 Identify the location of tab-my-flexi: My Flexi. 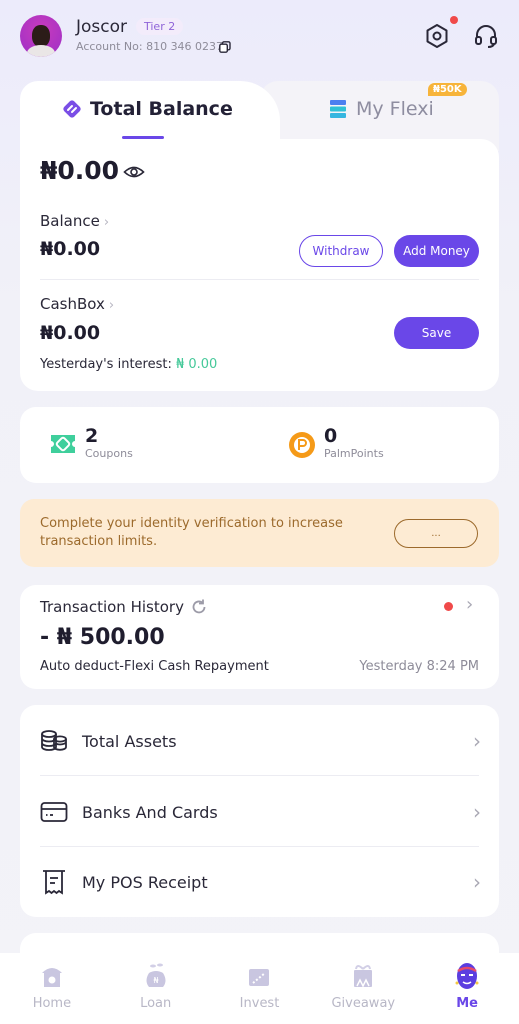
(381, 109).